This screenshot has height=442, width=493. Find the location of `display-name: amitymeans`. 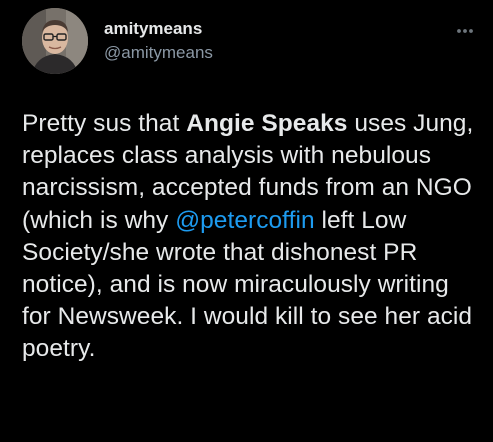

display-name: amitymeans is located at coordinates (158, 28).